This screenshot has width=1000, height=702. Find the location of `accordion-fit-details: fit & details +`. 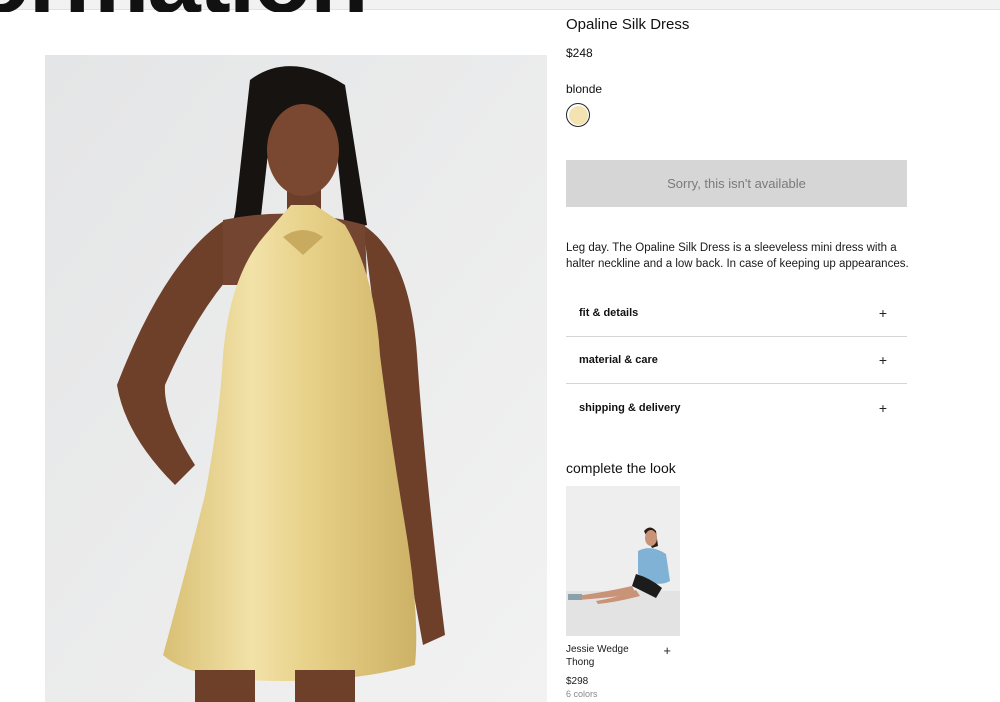

accordion-fit-details: fit & details + is located at coordinates (736, 313).